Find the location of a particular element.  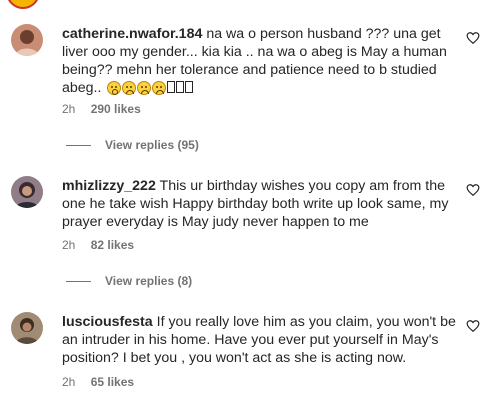

emoji-group is located at coordinates (137, 88).